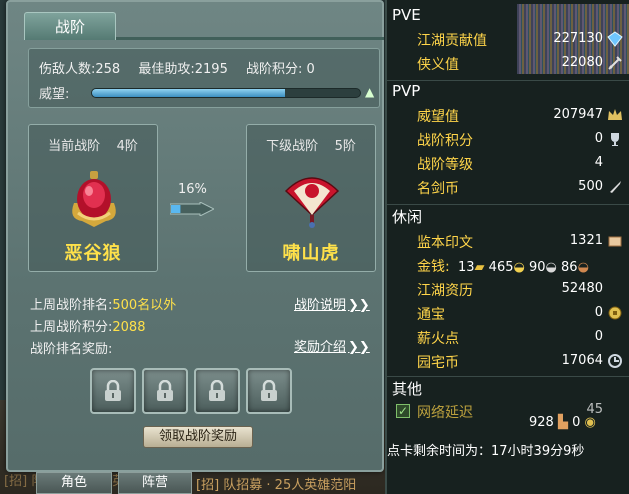 This screenshot has width=629, height=494. I want to click on section-title-leisure: 休闲, so click(407, 217).